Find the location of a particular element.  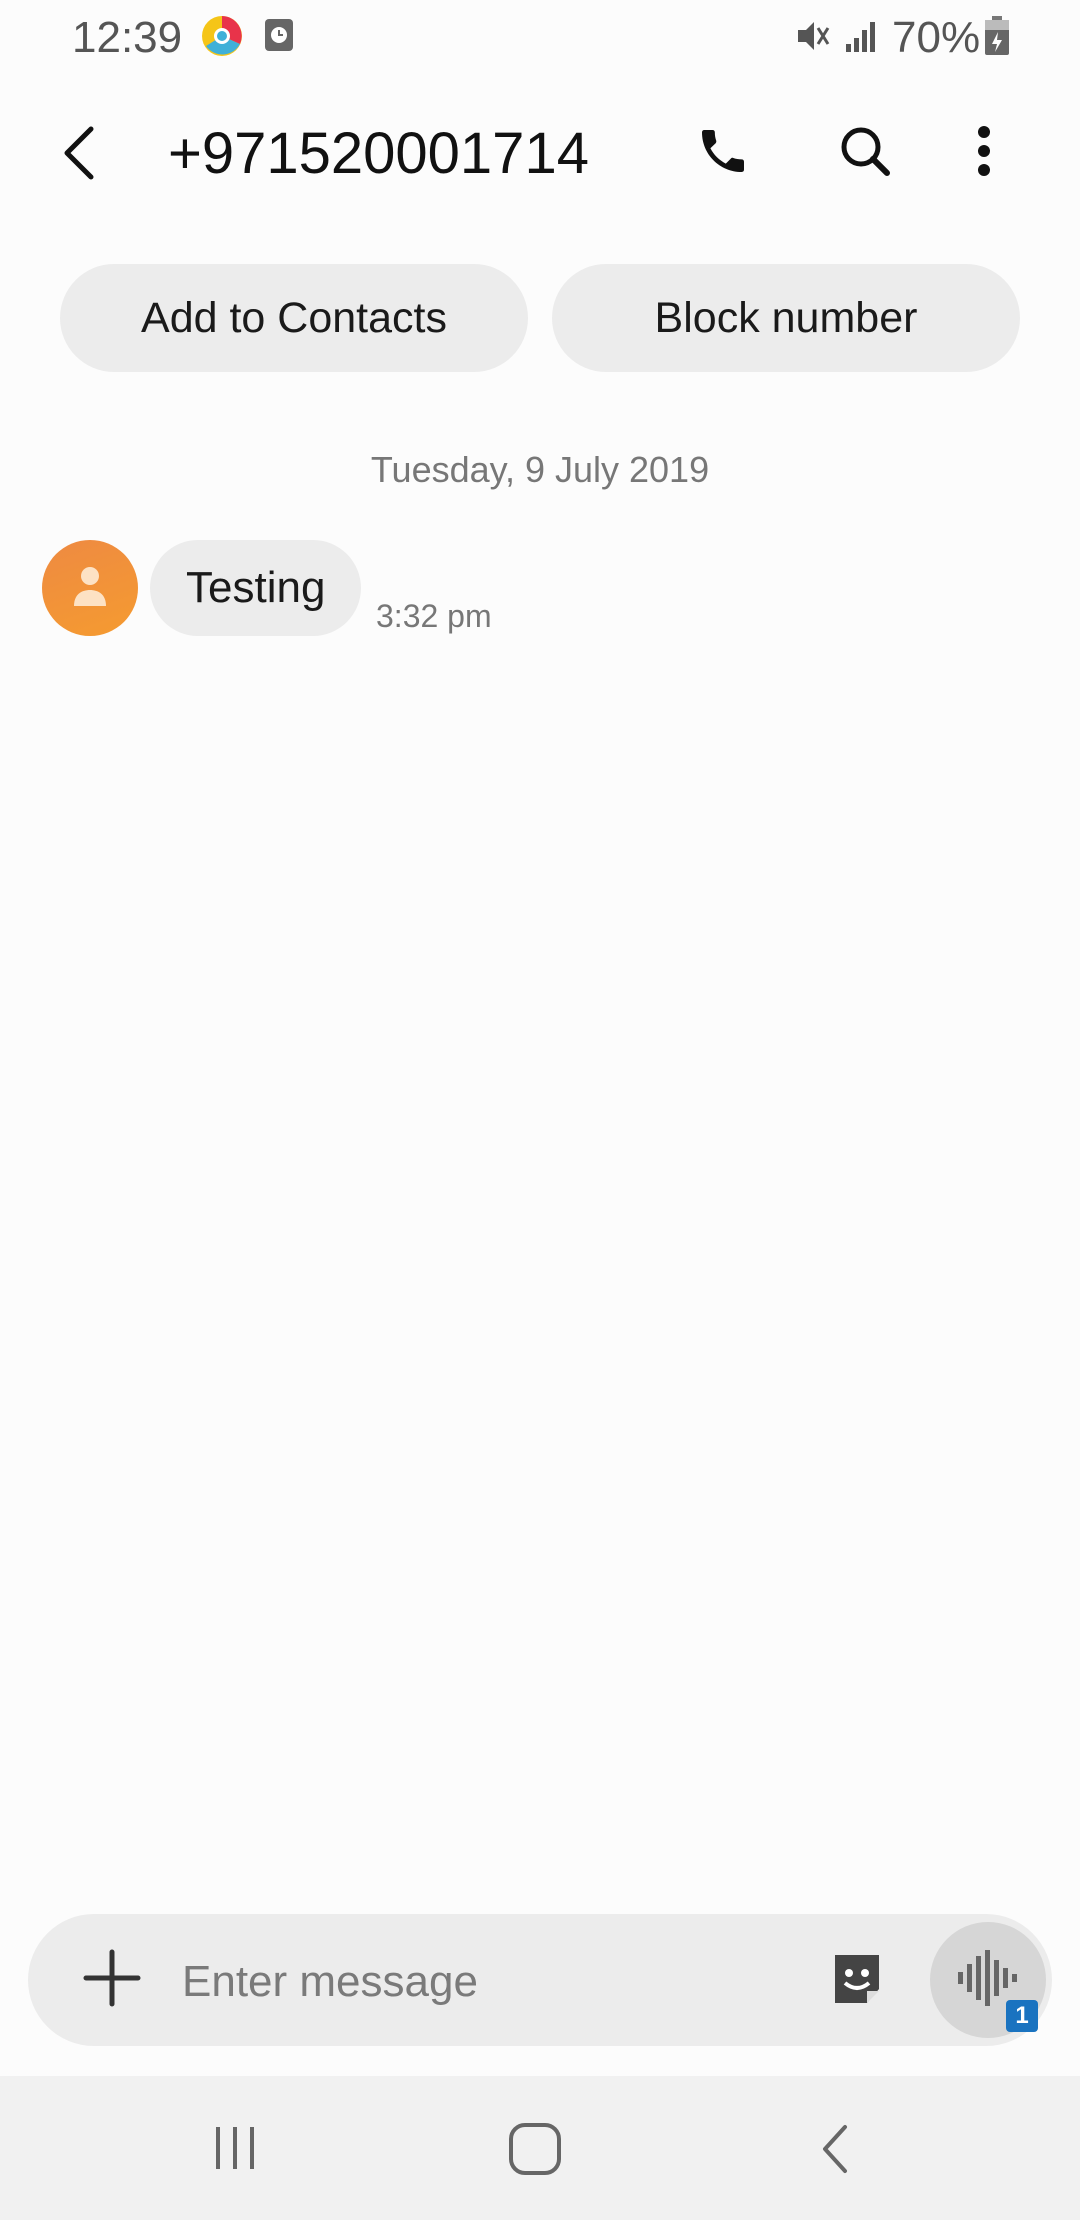

search-button is located at coordinates (865, 153).